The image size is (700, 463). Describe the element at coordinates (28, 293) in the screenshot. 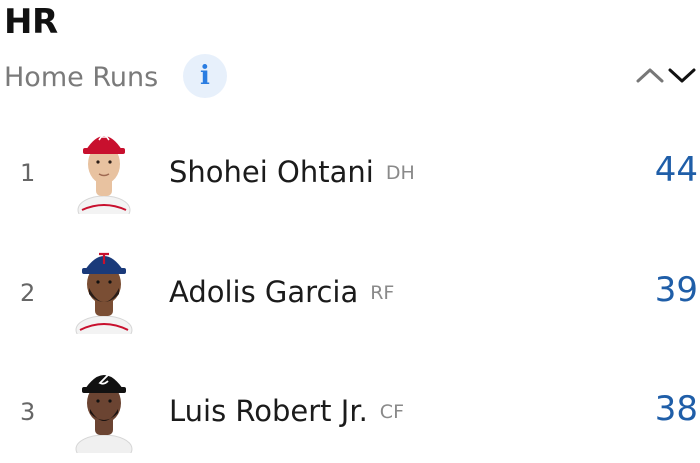

I see `rank-number: 2` at that location.